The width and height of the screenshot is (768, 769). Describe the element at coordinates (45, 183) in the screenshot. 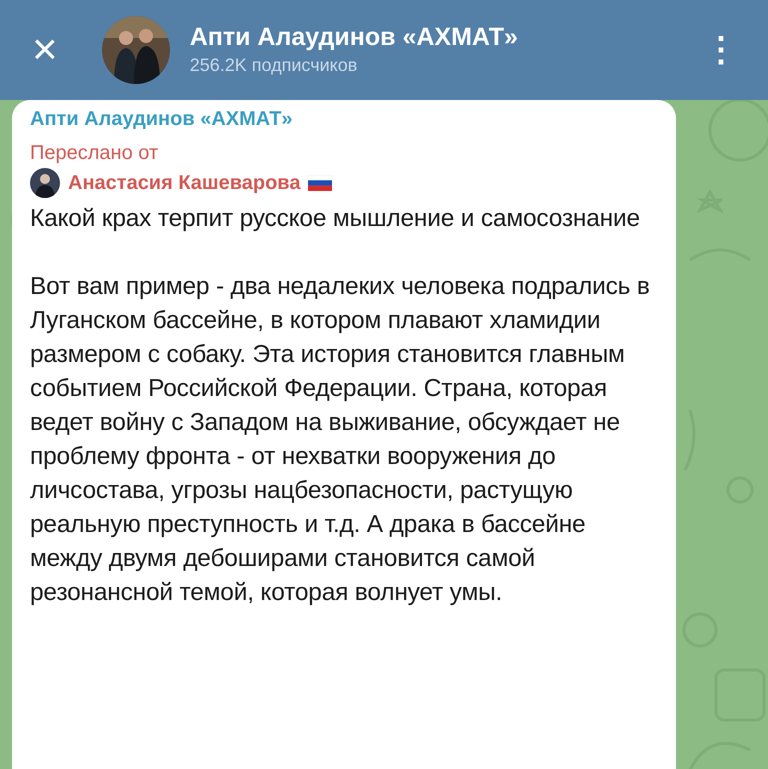

I see `sender-avatar` at that location.